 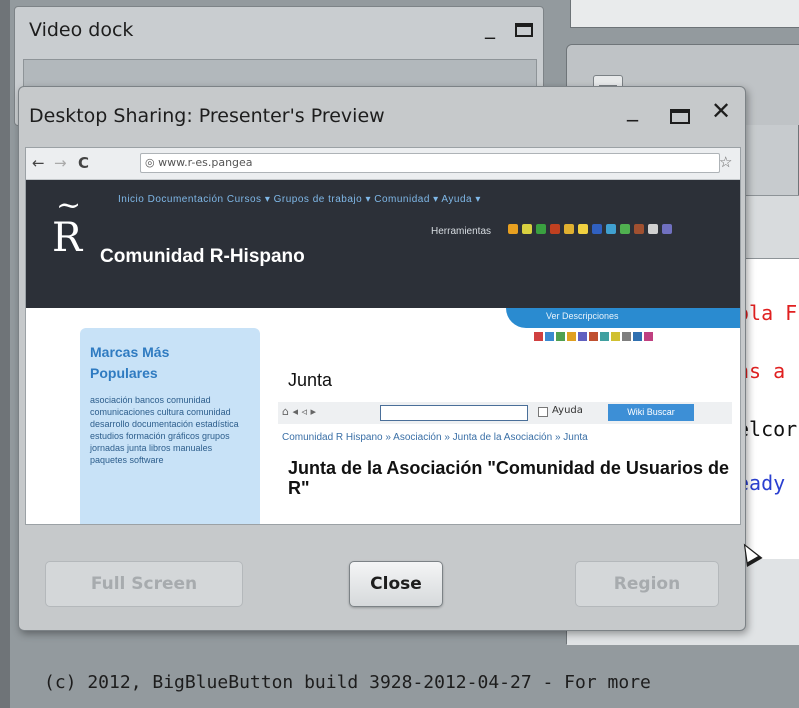 What do you see at coordinates (454, 413) in the screenshot?
I see `wiki-search-input` at bounding box center [454, 413].